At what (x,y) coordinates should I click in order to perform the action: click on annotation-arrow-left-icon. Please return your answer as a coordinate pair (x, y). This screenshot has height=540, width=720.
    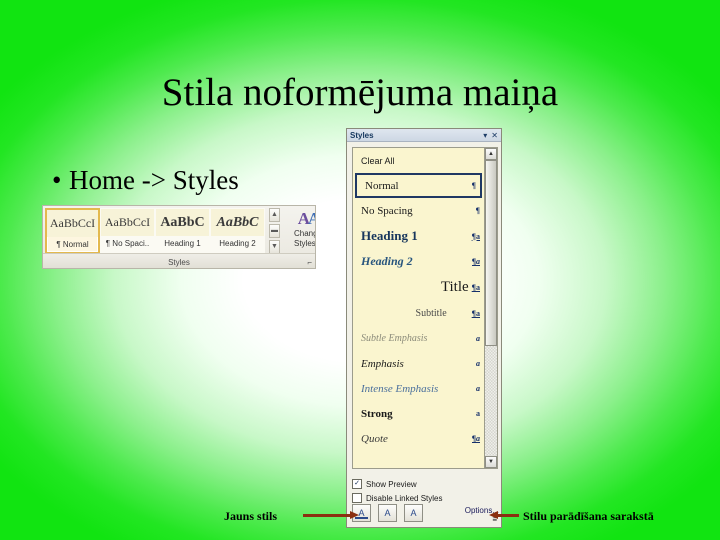
    Looking at the image, I should click on (504, 515).